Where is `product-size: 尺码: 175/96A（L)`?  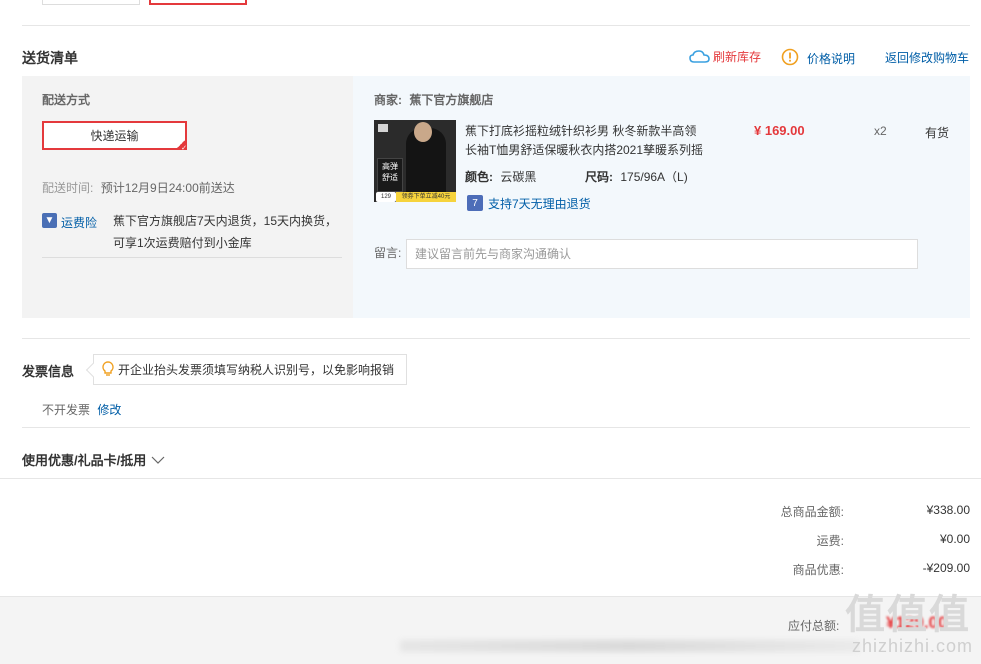 product-size: 尺码: 175/96A（L) is located at coordinates (636, 176).